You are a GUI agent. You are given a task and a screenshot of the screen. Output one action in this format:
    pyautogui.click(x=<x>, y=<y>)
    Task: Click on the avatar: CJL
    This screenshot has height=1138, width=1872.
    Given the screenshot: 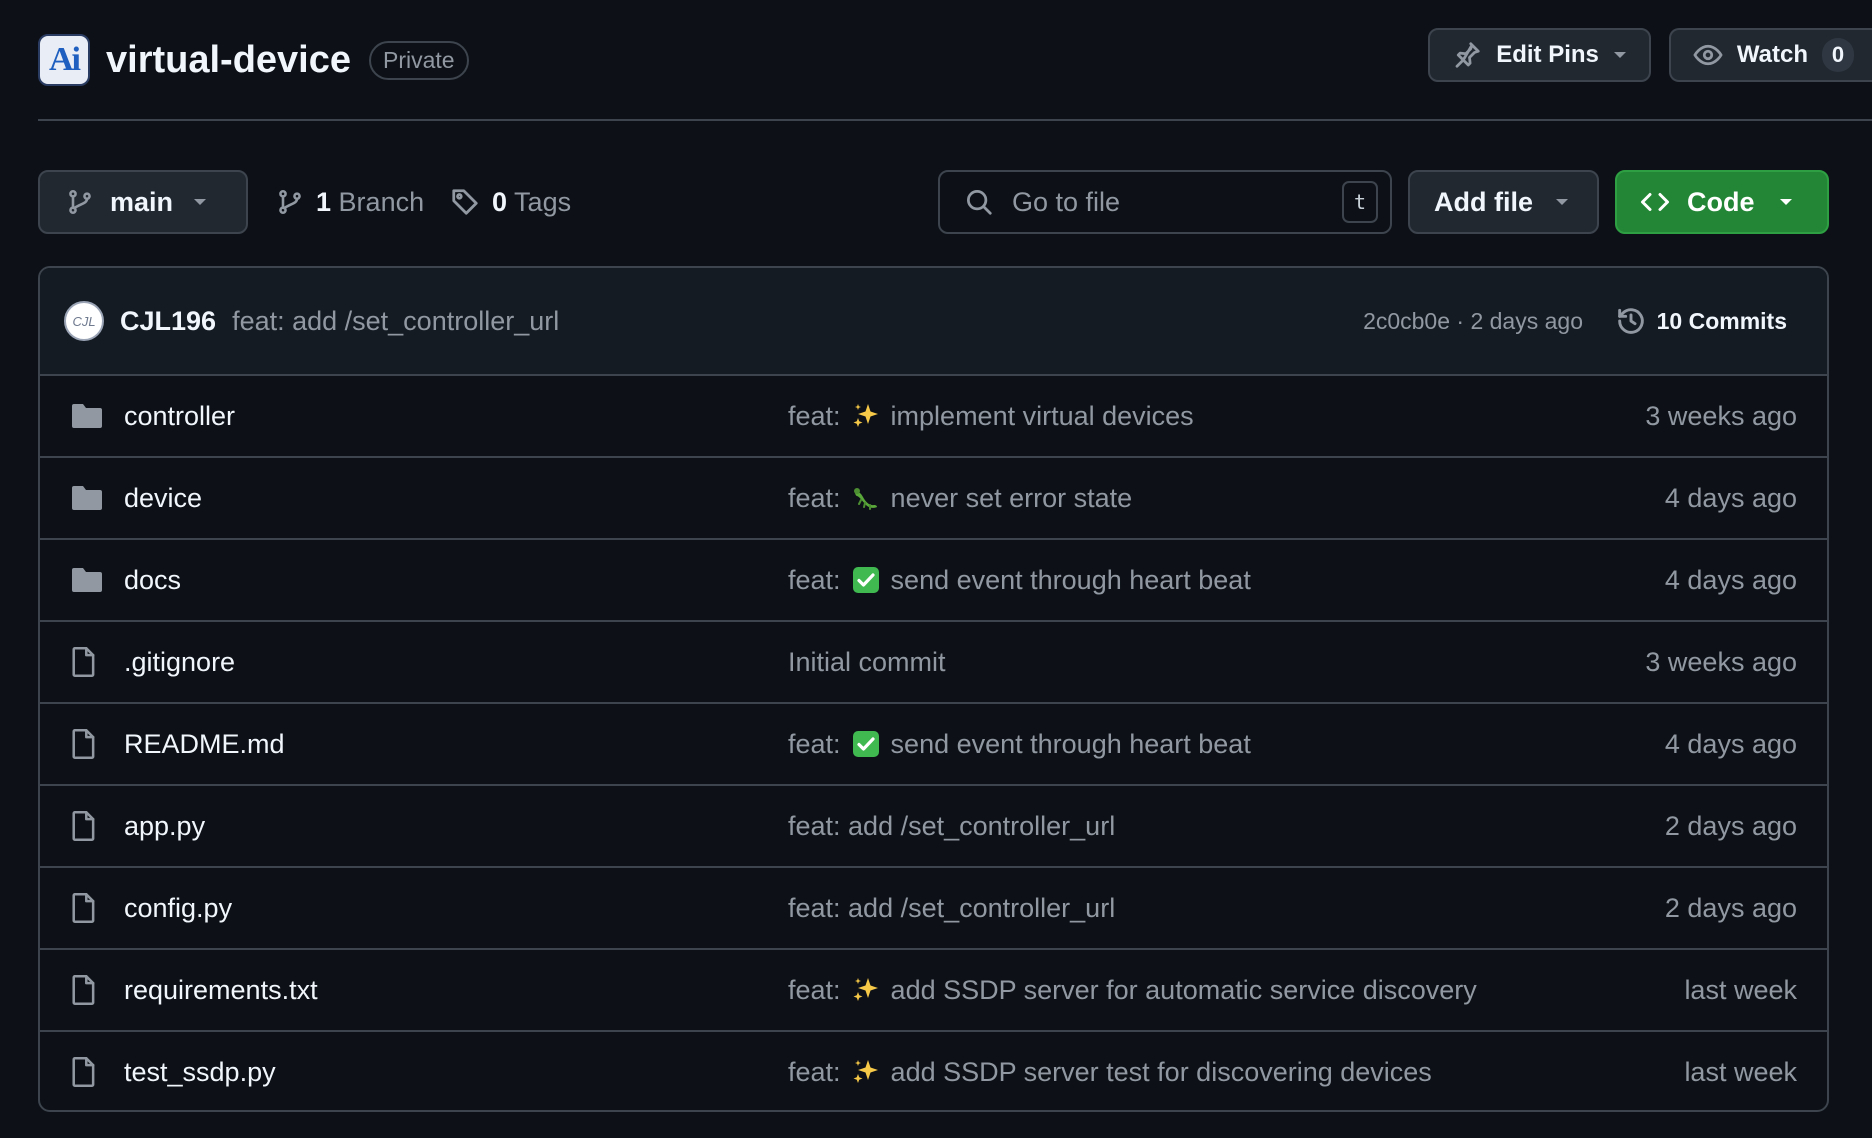 What is the action you would take?
    pyautogui.click(x=84, y=321)
    